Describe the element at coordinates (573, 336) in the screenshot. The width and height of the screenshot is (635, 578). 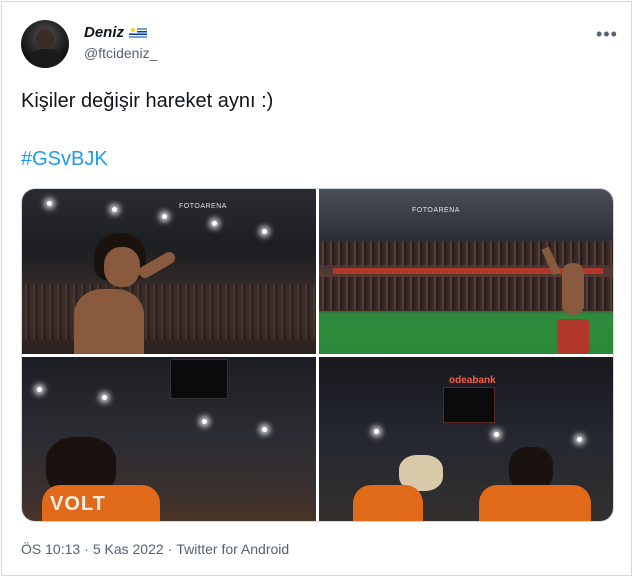
I see `player-shorts` at that location.